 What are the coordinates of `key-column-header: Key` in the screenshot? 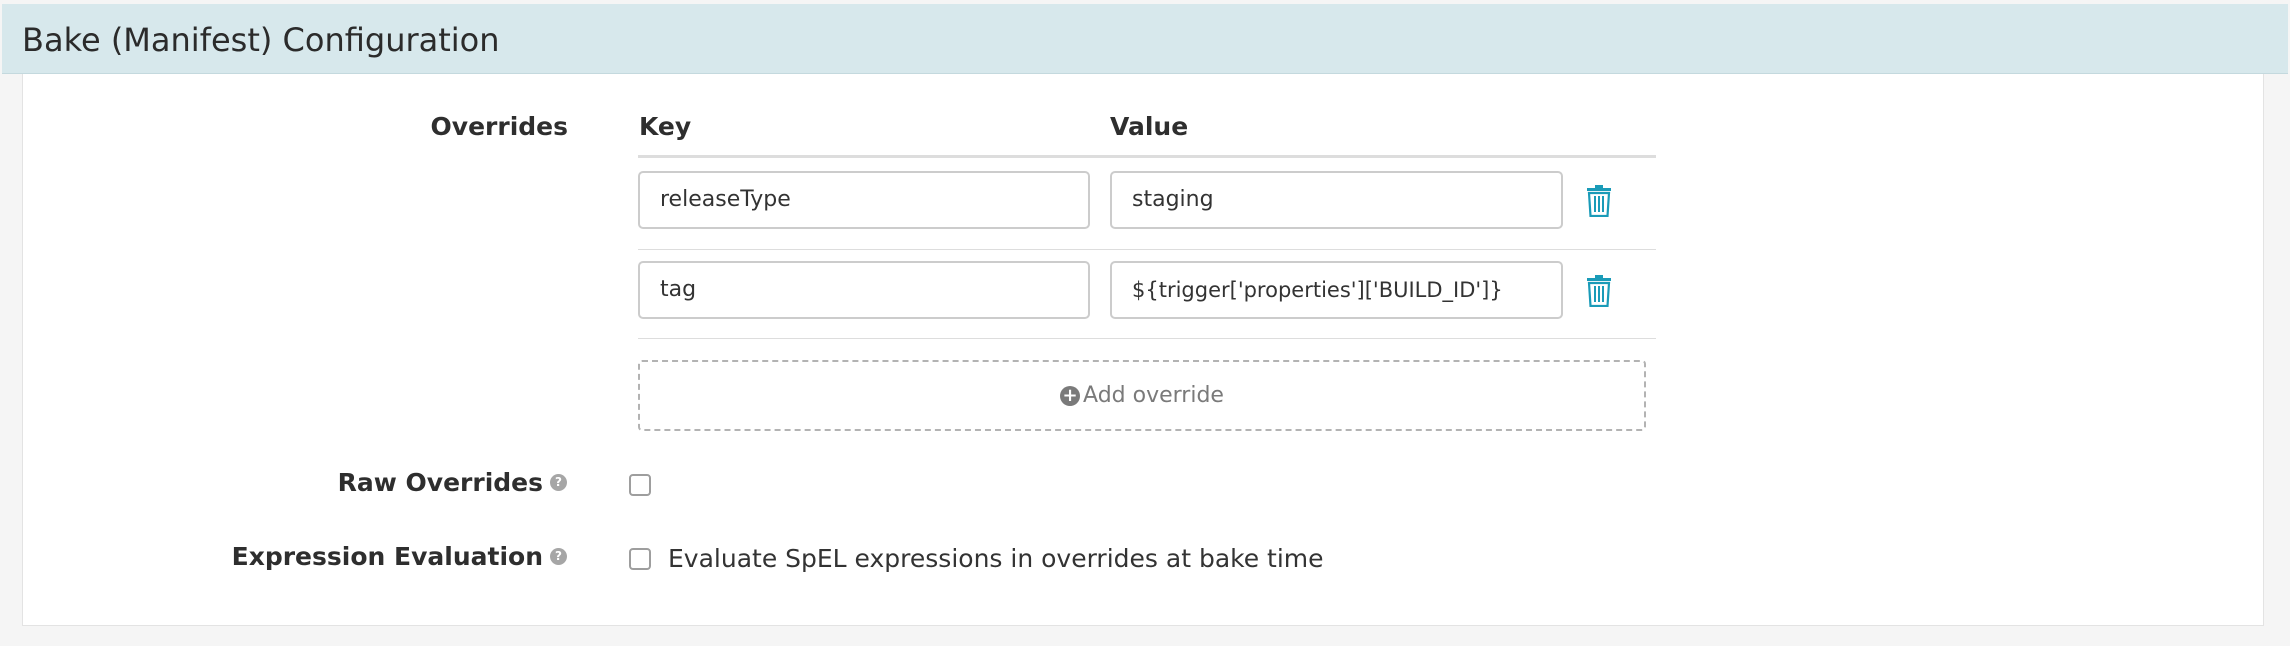 It's located at (665, 126).